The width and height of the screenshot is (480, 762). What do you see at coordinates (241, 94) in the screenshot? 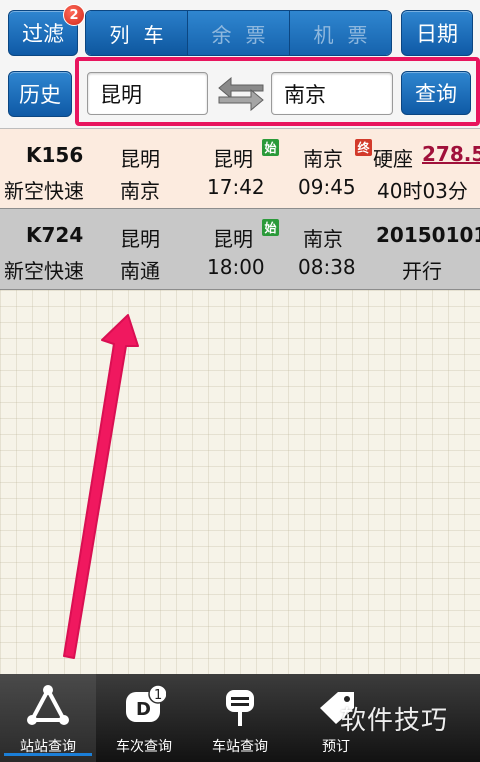
I see `swap-arrows-icon` at bounding box center [241, 94].